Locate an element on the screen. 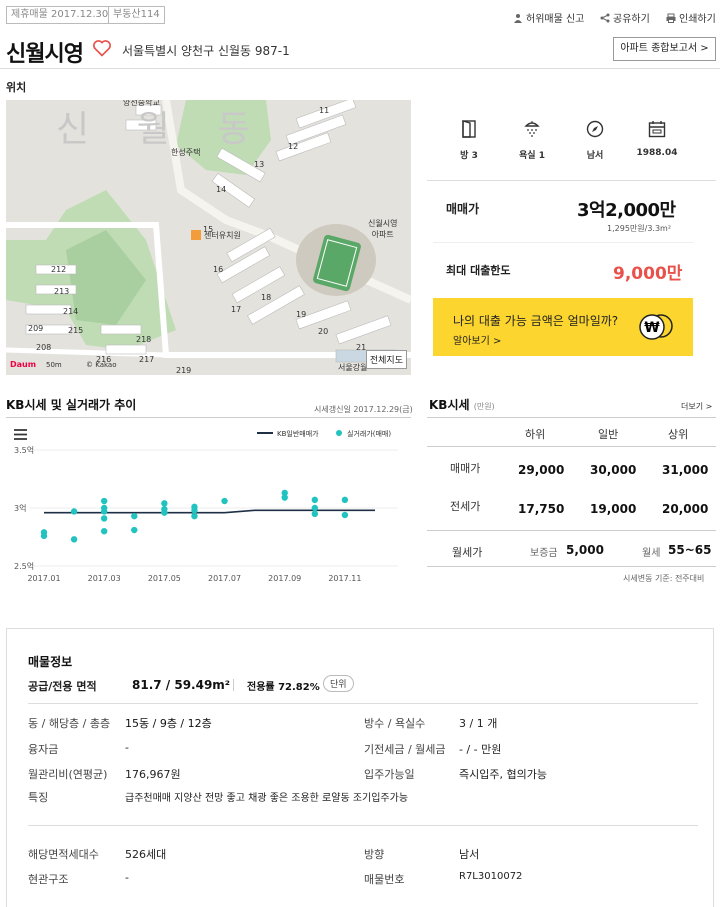  building-218: 218 is located at coordinates (144, 339).